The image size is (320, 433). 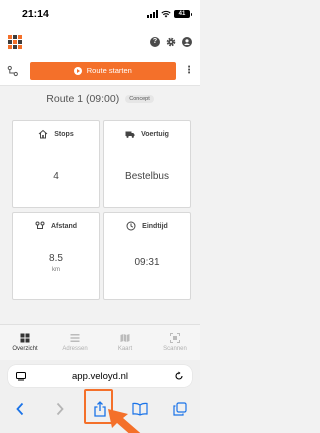 I want to click on home-icon, so click(x=43, y=134).